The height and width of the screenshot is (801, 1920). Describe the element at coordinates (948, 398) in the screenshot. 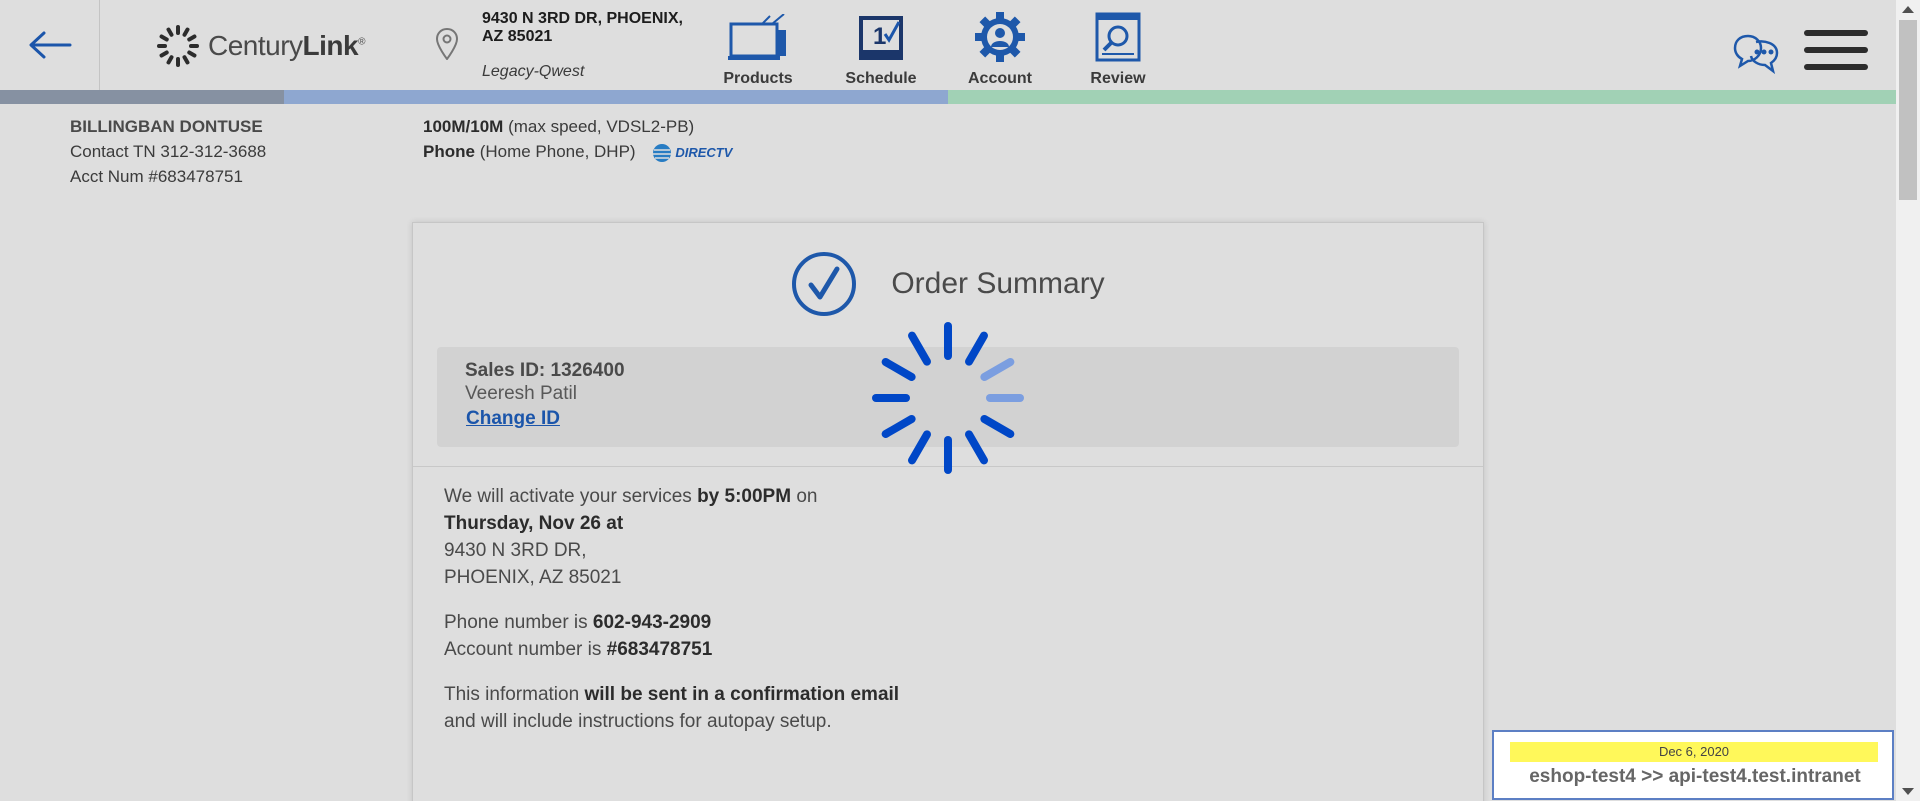

I see `loading-spinner-icon` at that location.